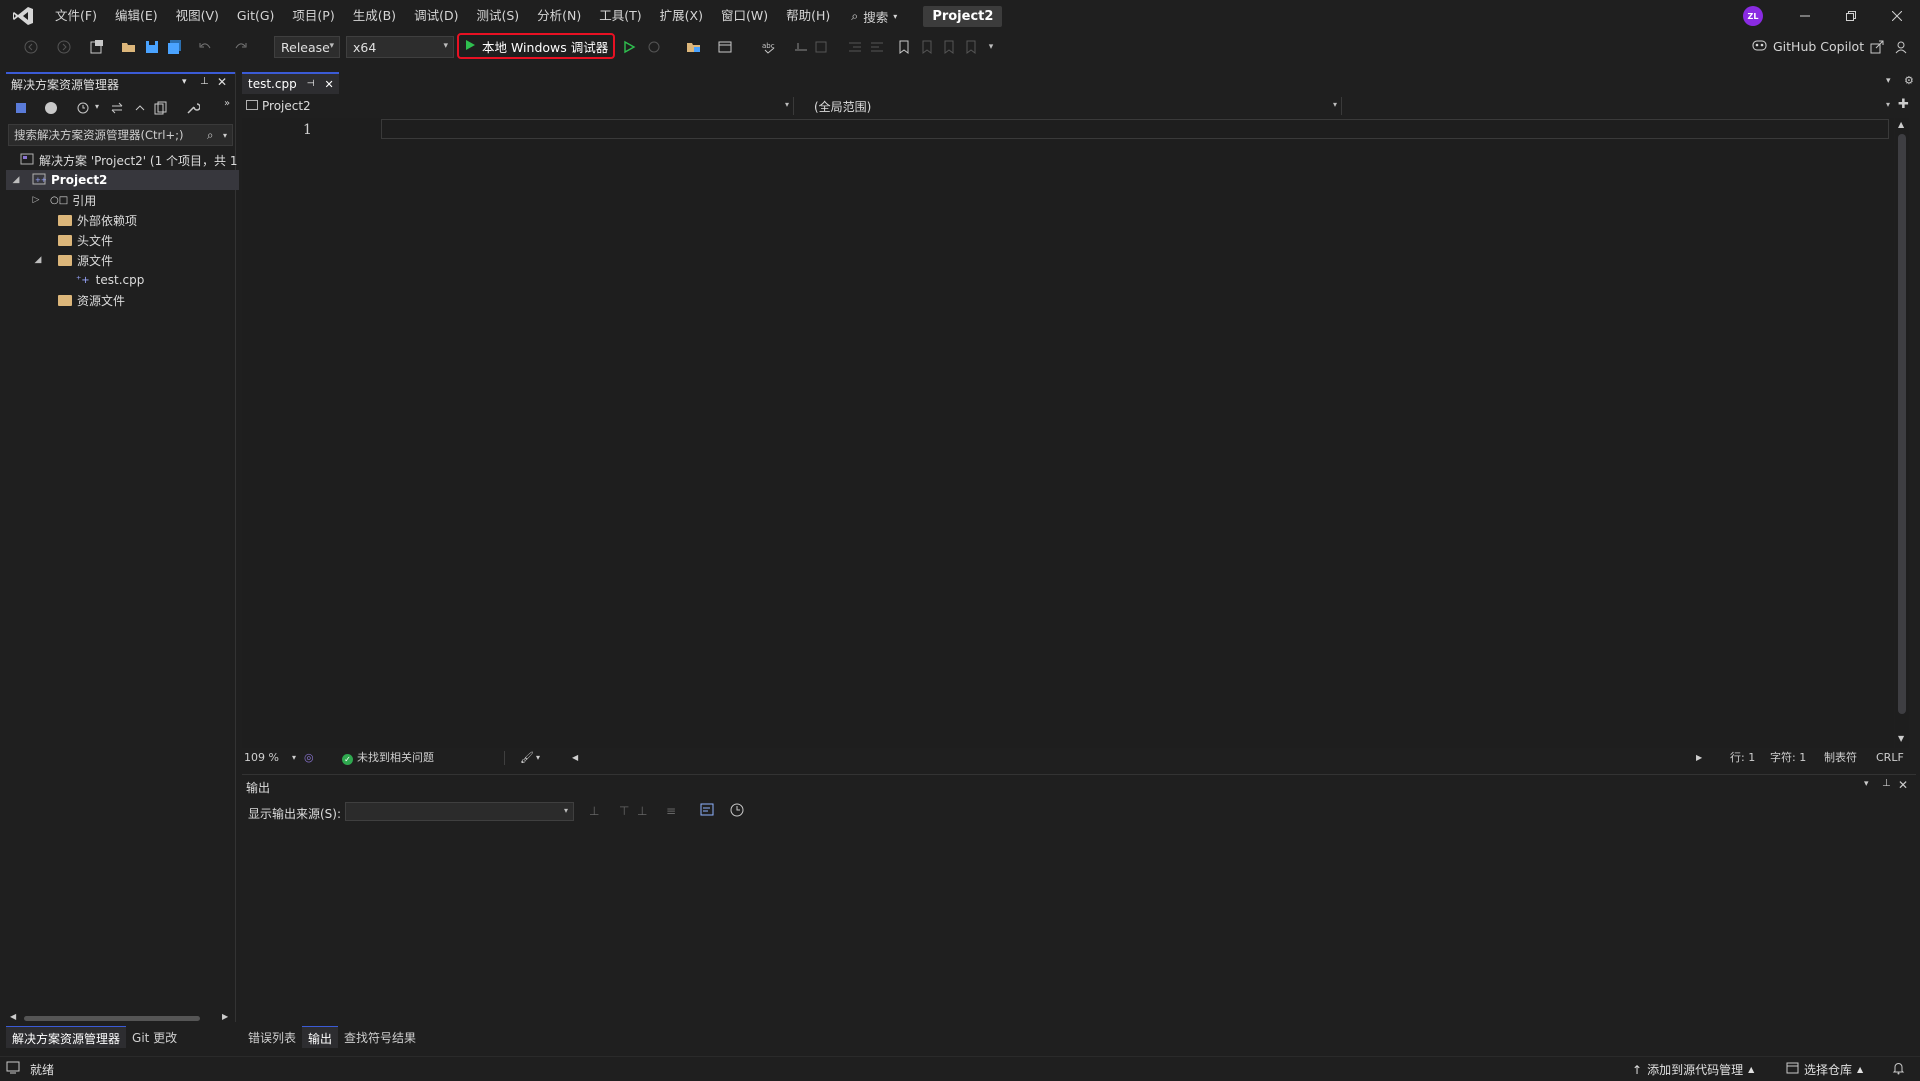 The height and width of the screenshot is (1081, 1920). What do you see at coordinates (671, 811) in the screenshot?
I see `clear-all-icon: ≡` at bounding box center [671, 811].